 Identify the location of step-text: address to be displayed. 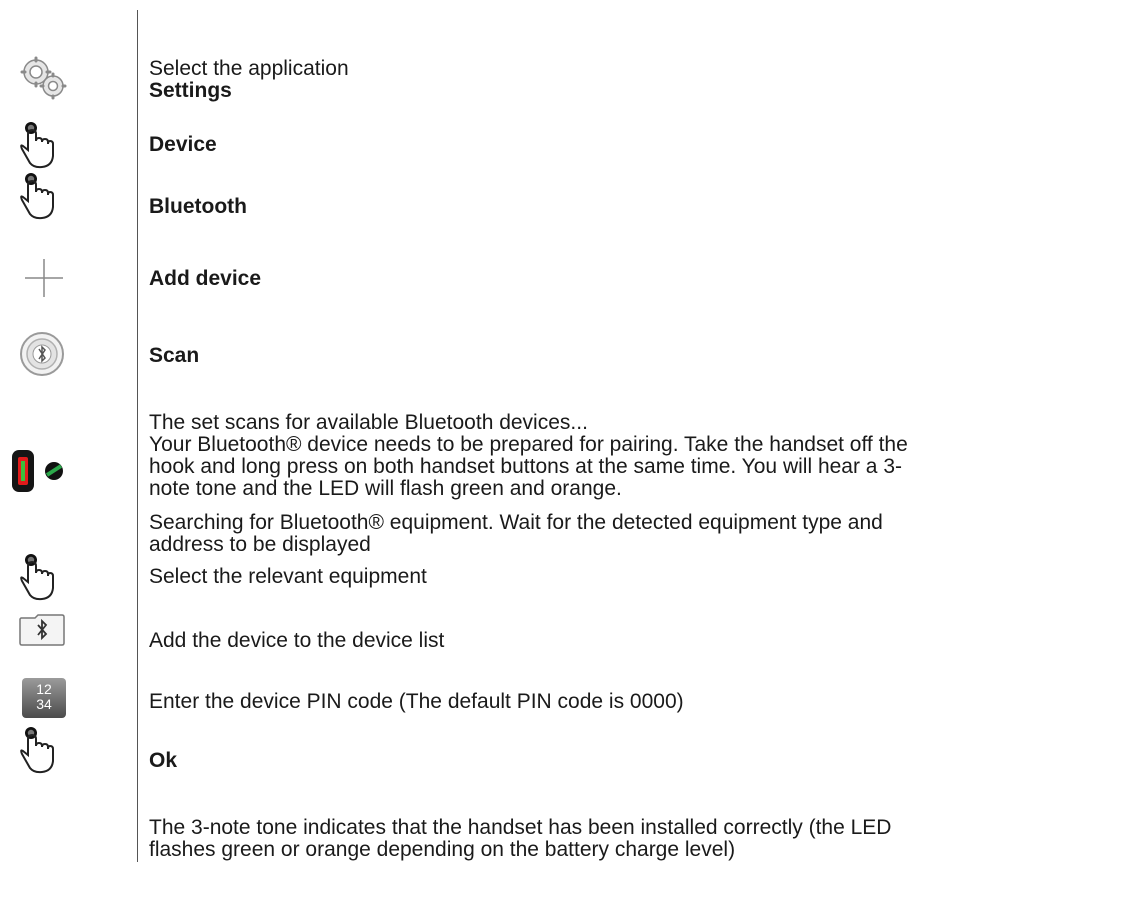
(260, 544).